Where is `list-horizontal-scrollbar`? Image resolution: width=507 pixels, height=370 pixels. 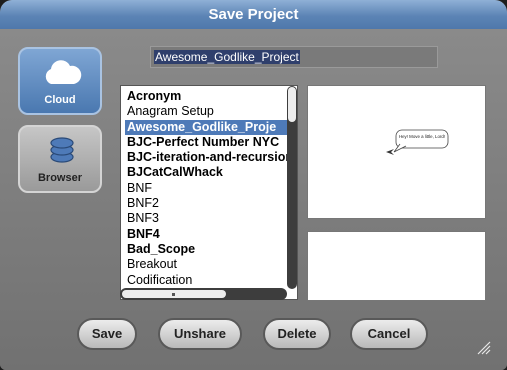
list-horizontal-scrollbar is located at coordinates (203, 294).